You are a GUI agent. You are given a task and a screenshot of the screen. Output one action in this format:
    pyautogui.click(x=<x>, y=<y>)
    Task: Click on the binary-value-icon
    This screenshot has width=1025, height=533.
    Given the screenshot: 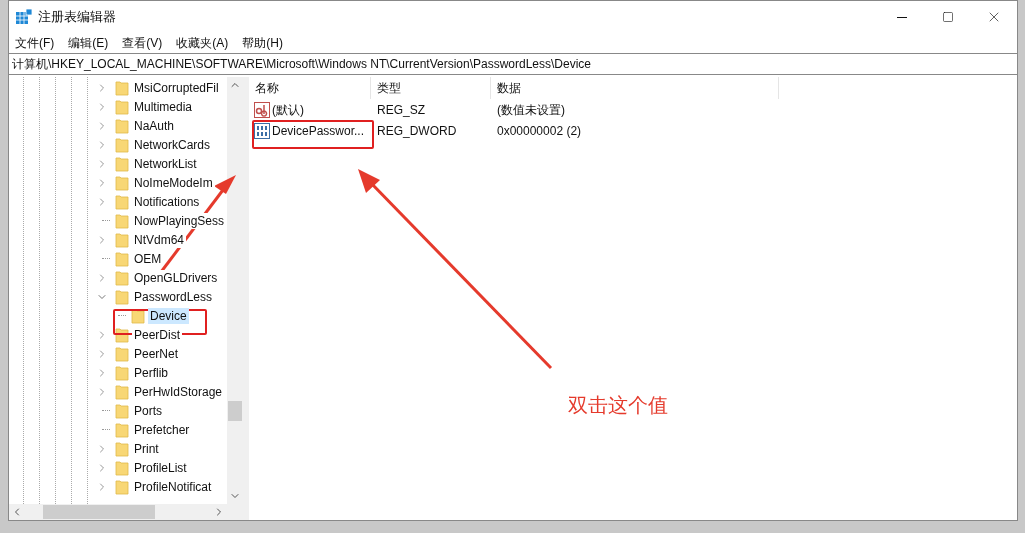 What is the action you would take?
    pyautogui.click(x=262, y=130)
    